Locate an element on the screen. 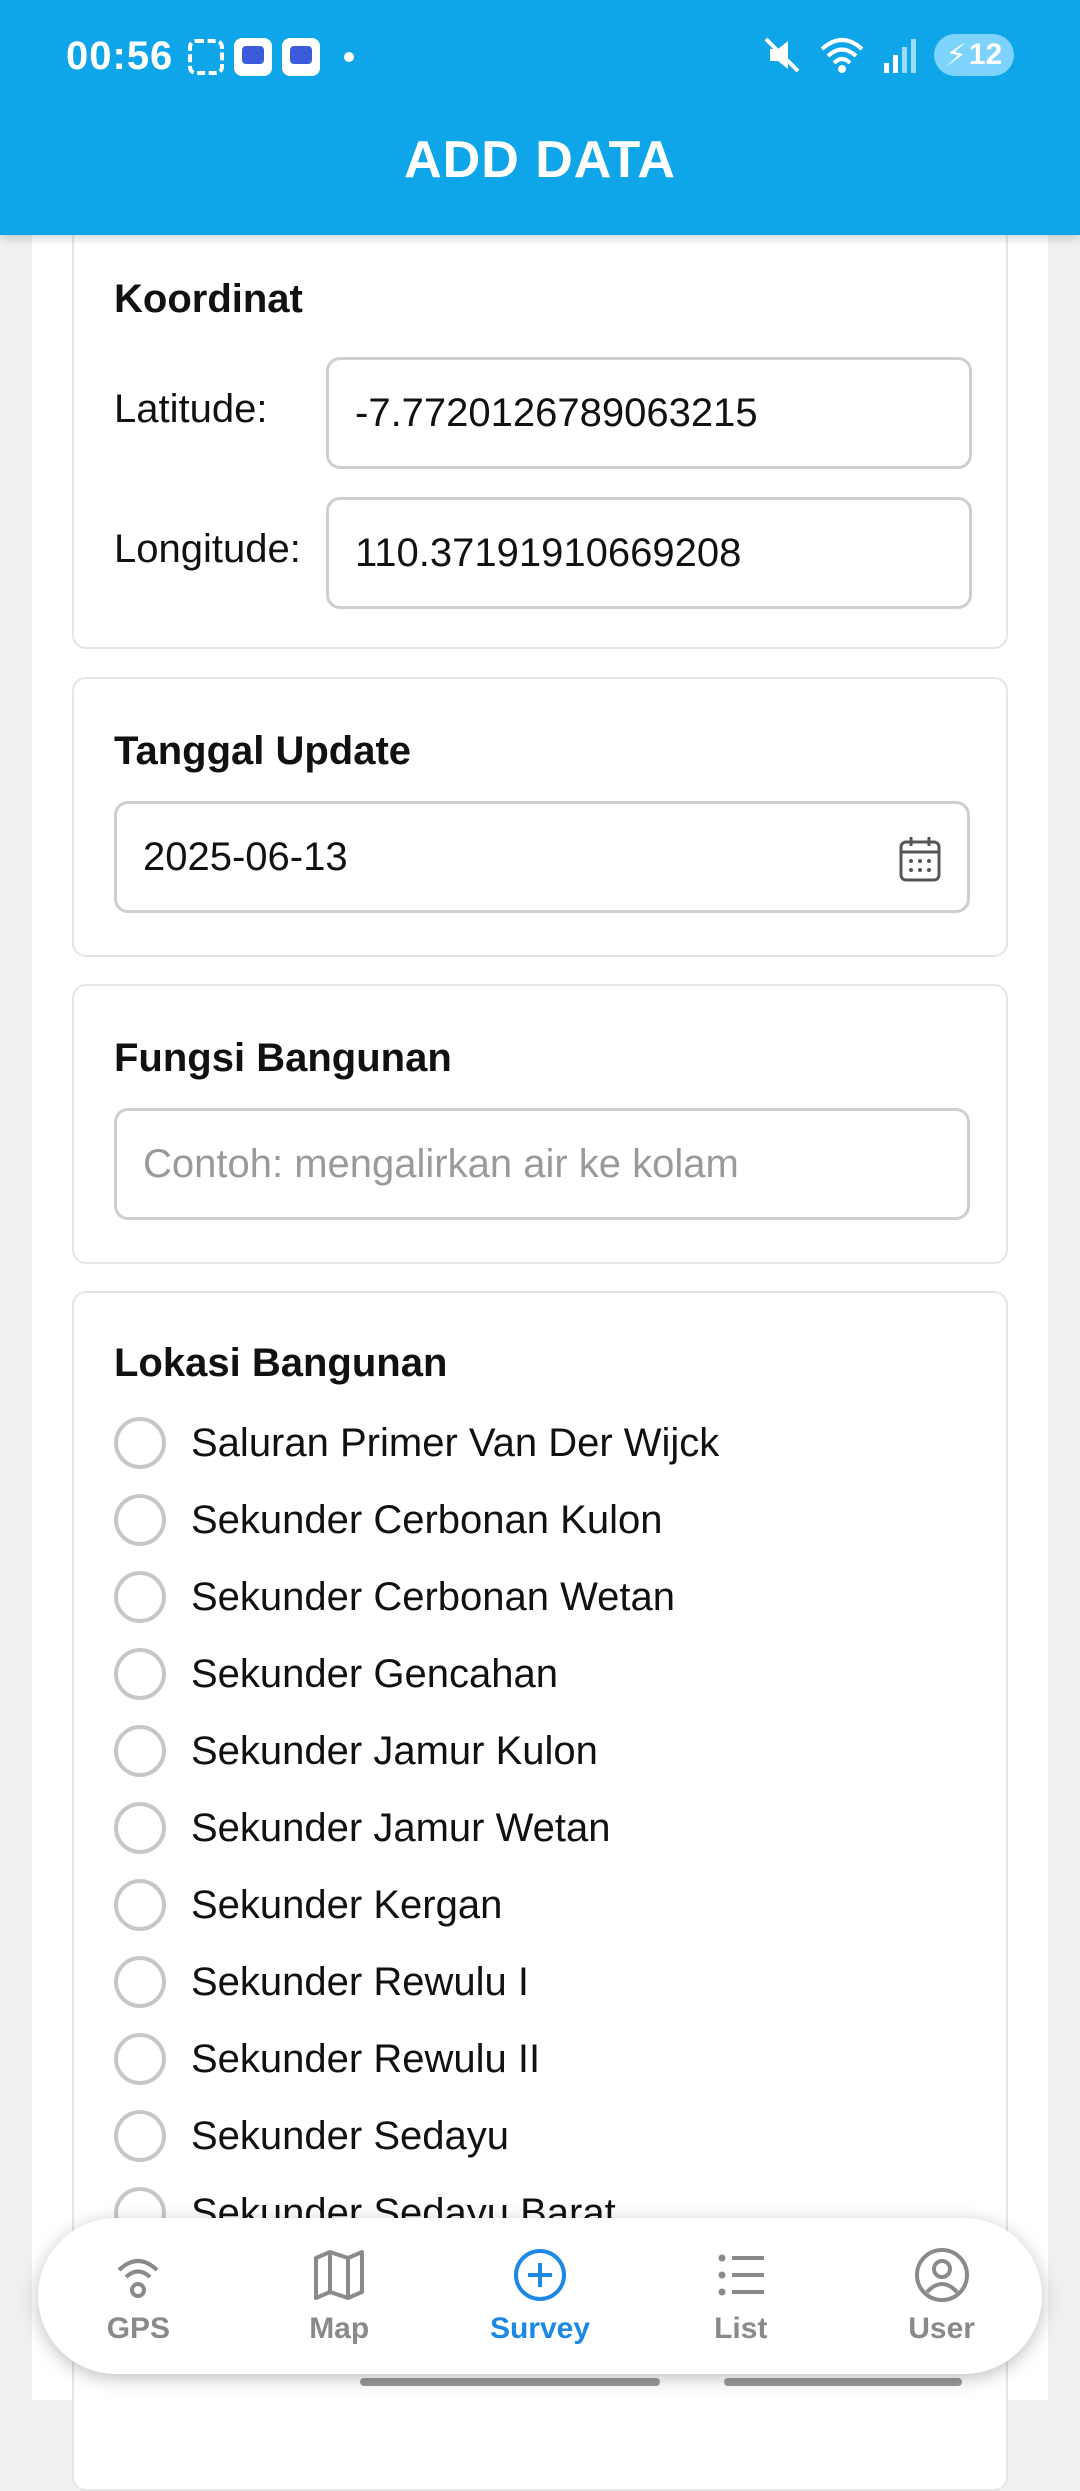  tanggal-update-title: Tanggal Update is located at coordinates (263, 751).